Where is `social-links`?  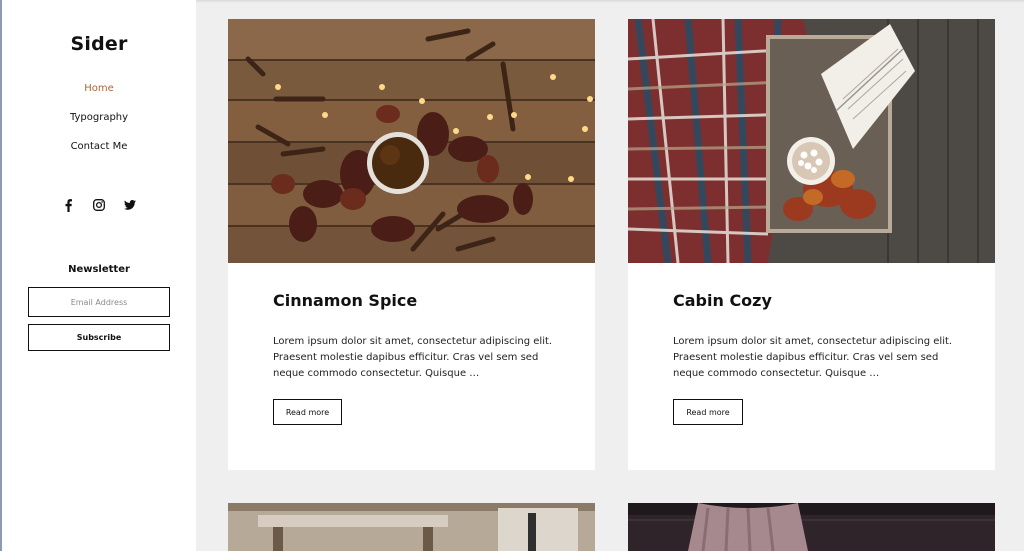
social-links is located at coordinates (99, 205).